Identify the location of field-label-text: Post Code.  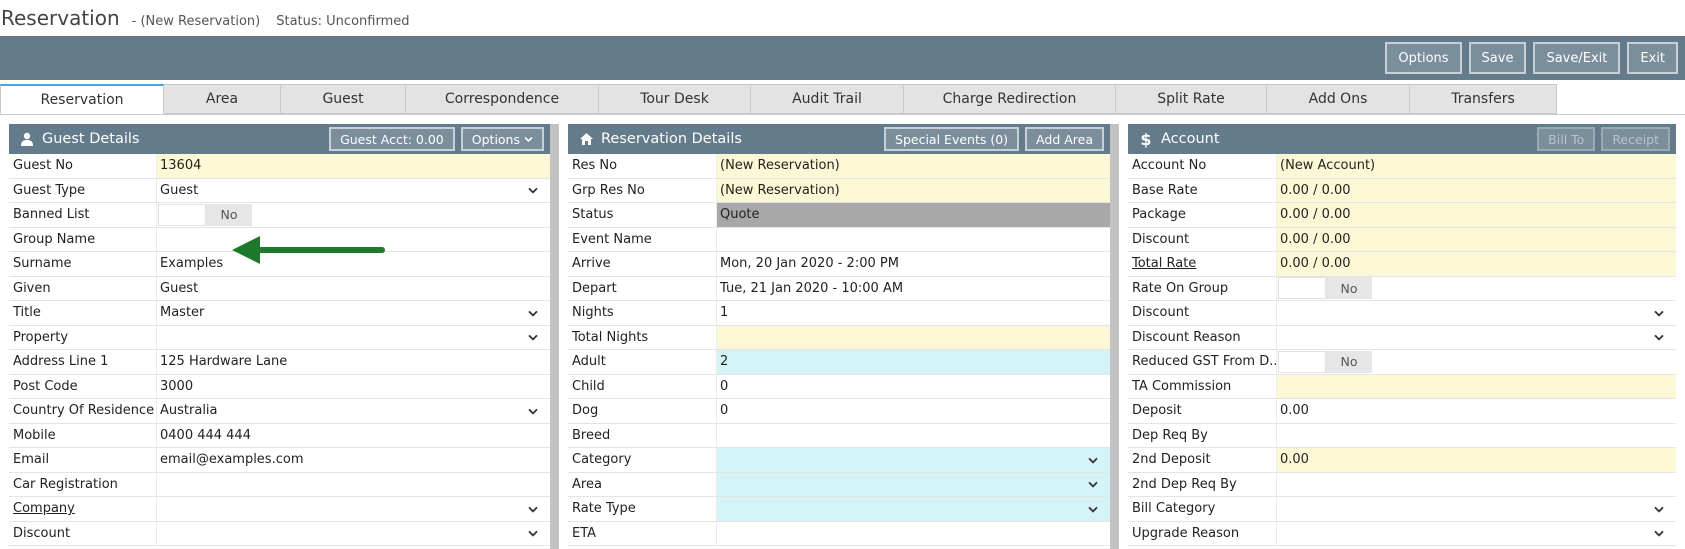
(45, 386).